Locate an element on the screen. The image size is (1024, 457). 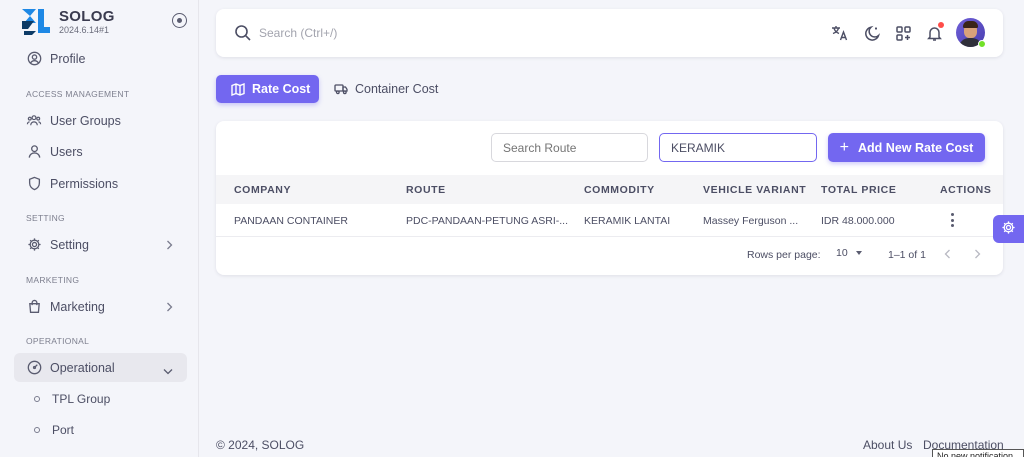
section-access-management: ACCESS MANAGEMENT is located at coordinates (78, 94).